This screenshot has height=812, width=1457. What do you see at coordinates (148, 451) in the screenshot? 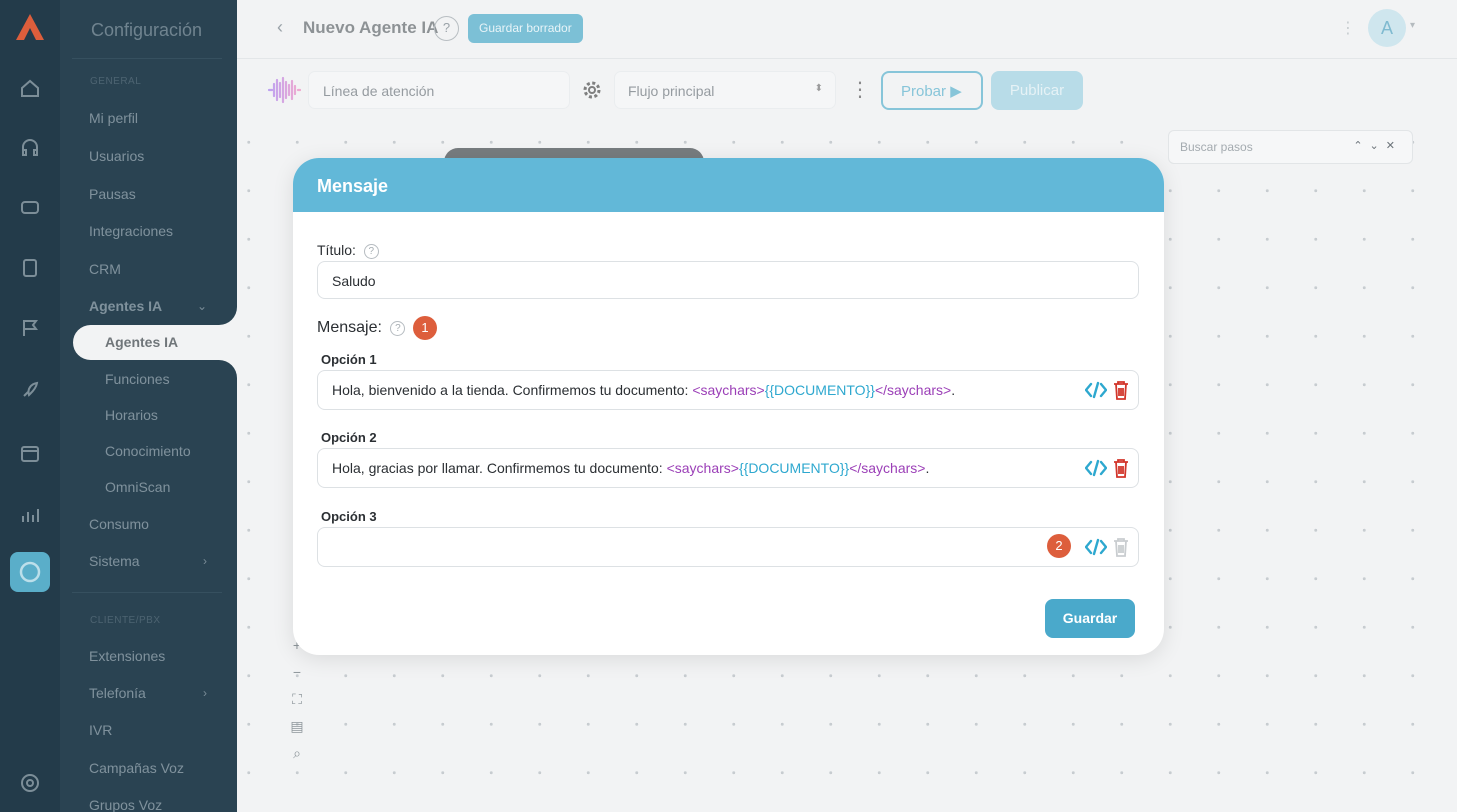
I see `sidebar-item-conocimiento: Conocimiento` at bounding box center [148, 451].